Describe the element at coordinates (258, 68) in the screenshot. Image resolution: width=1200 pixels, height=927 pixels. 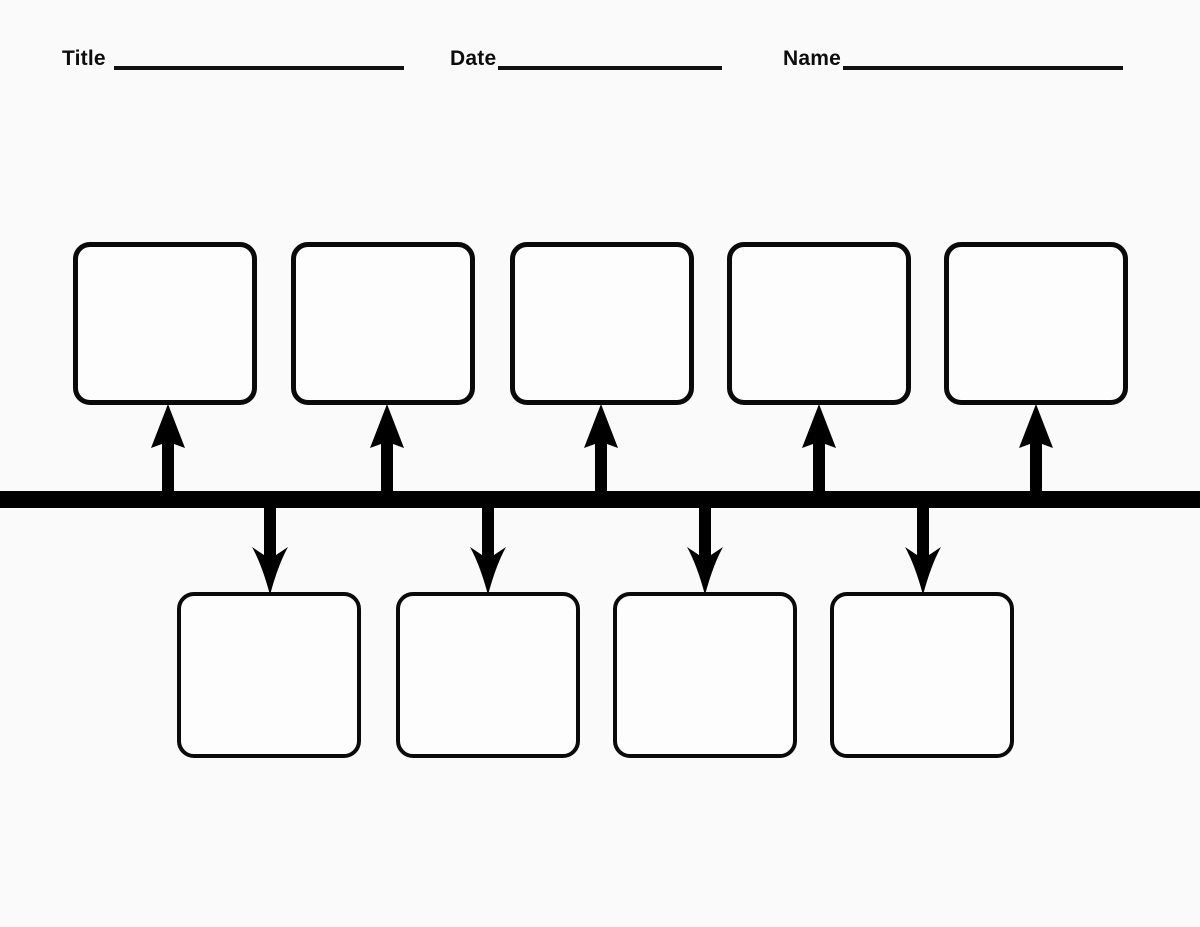
I see `title-field-rule` at that location.